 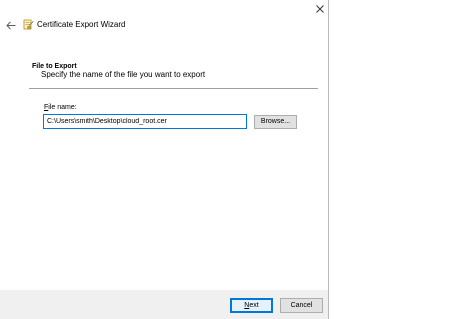 I want to click on file-name-input, so click(x=145, y=121).